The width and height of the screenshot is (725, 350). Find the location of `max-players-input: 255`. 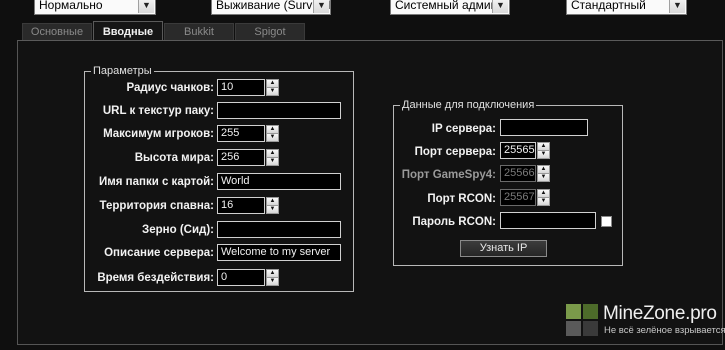

max-players-input: 255 is located at coordinates (241, 133).